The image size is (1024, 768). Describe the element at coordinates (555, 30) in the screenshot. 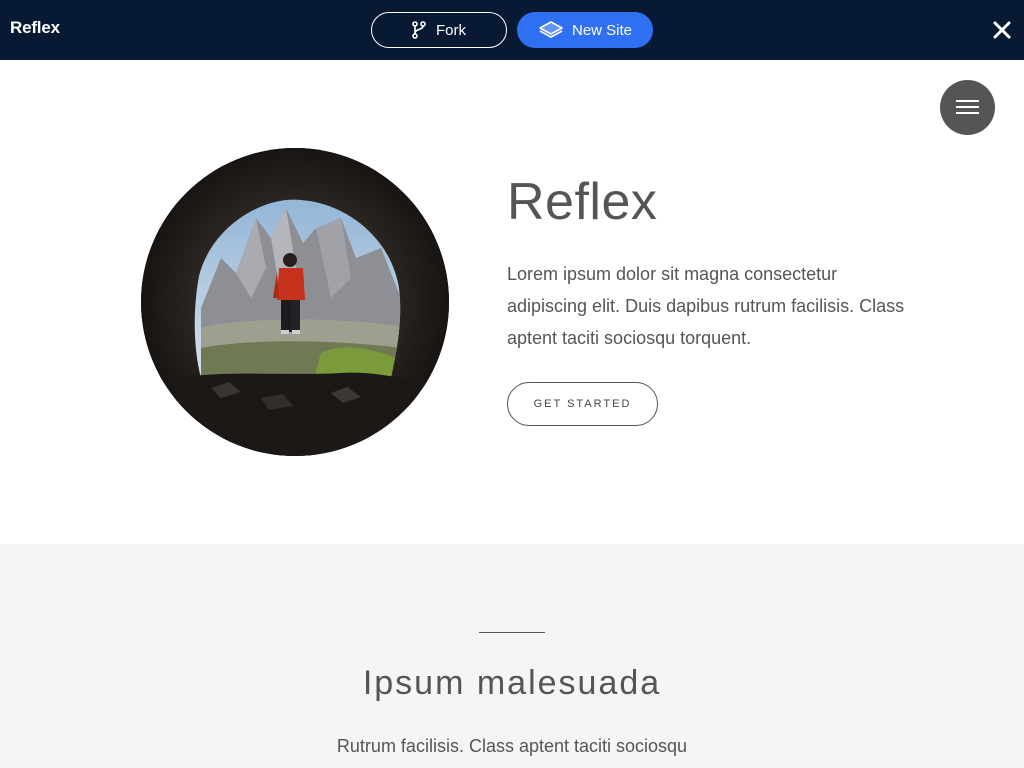

I see `layers-icon` at that location.